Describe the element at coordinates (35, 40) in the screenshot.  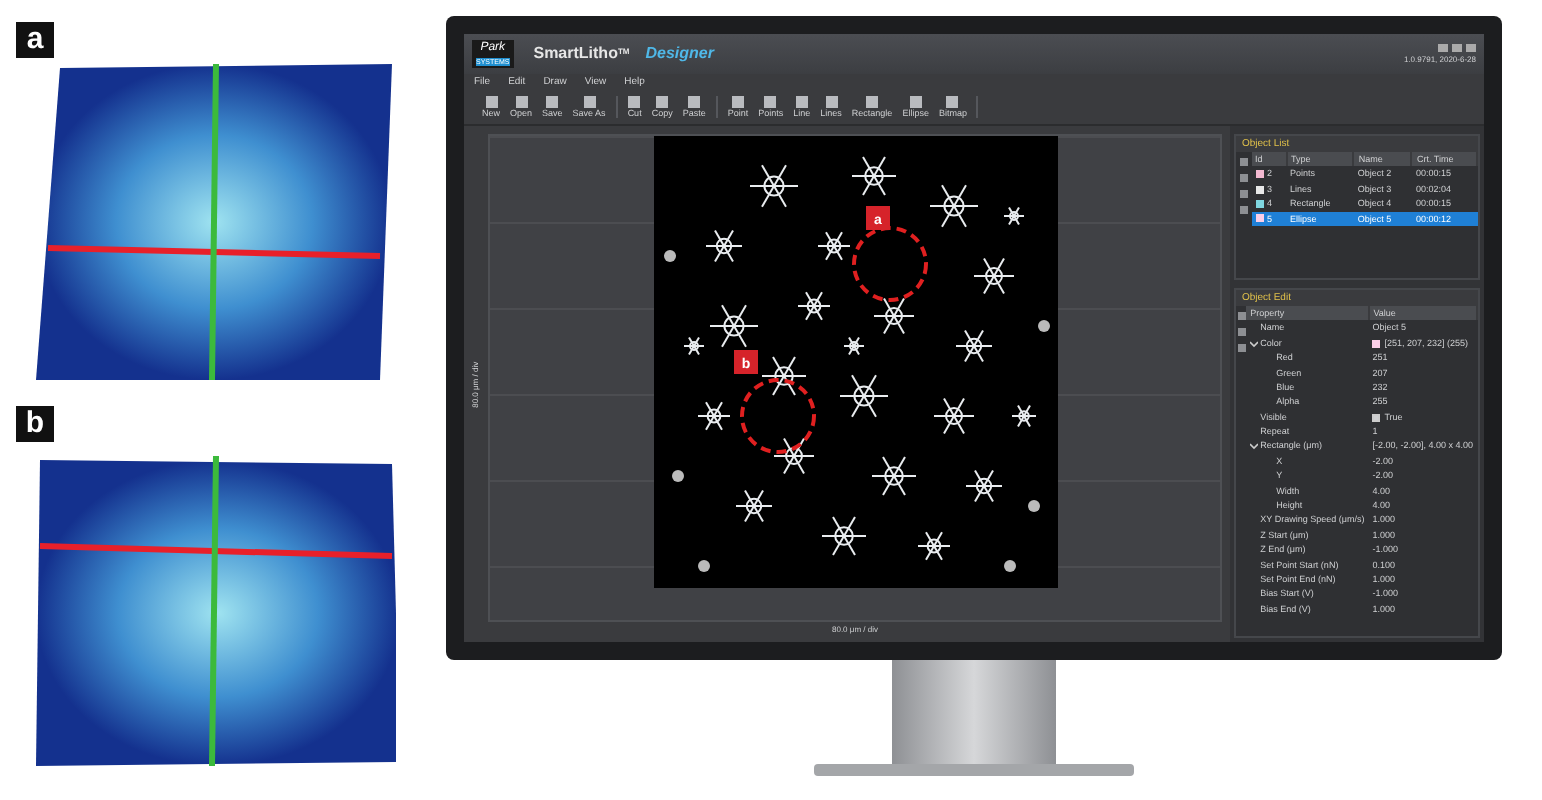
I see `panel-label: a` at that location.